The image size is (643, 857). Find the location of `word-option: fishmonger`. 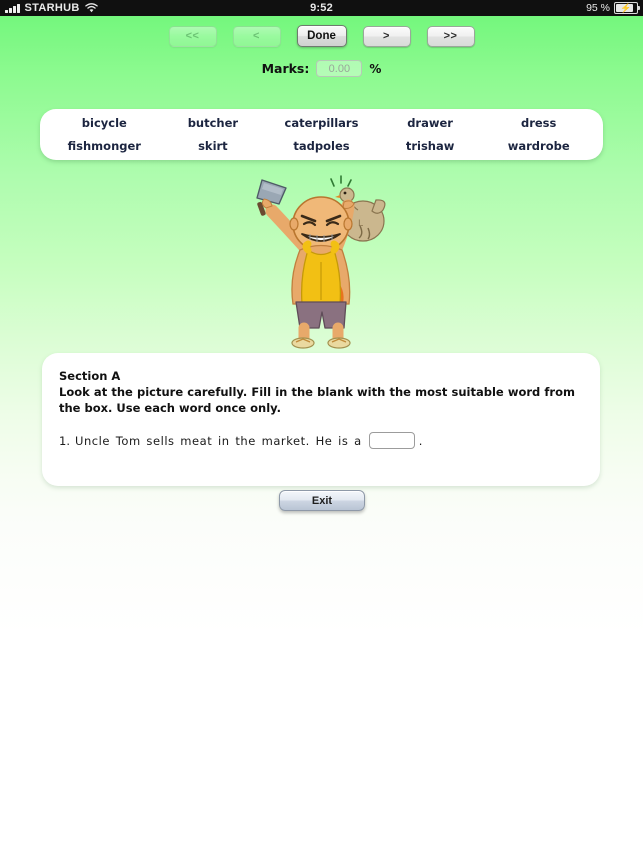

word-option: fishmonger is located at coordinates (104, 146).